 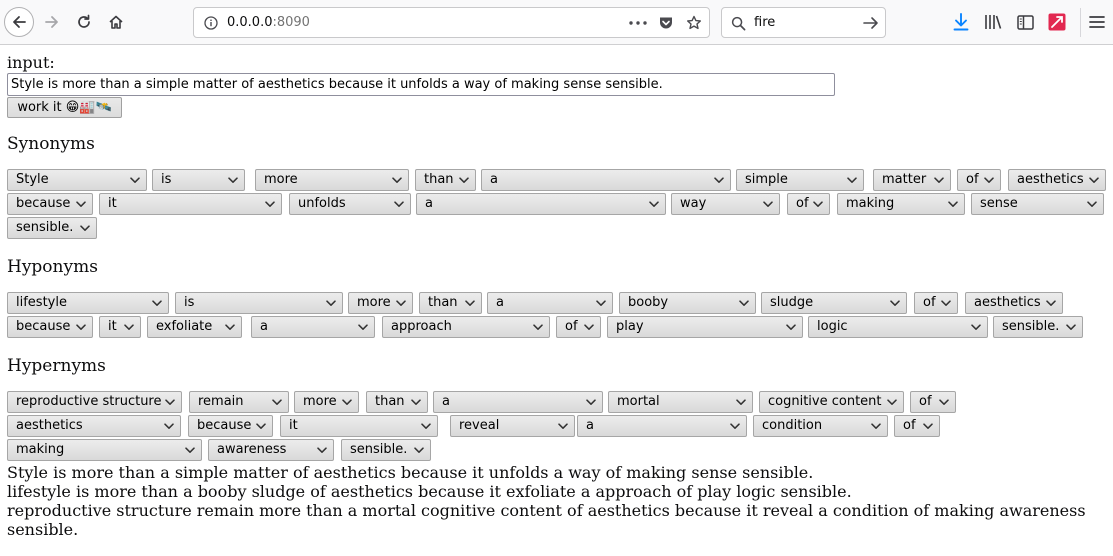 What do you see at coordinates (1014, 303) in the screenshot?
I see `hyponyms-word-select: aesthetics` at bounding box center [1014, 303].